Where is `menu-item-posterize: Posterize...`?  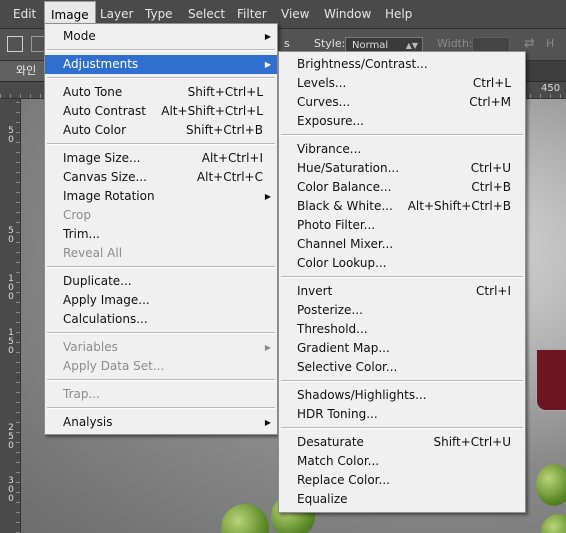
menu-item-posterize: Posterize... is located at coordinates (402, 310).